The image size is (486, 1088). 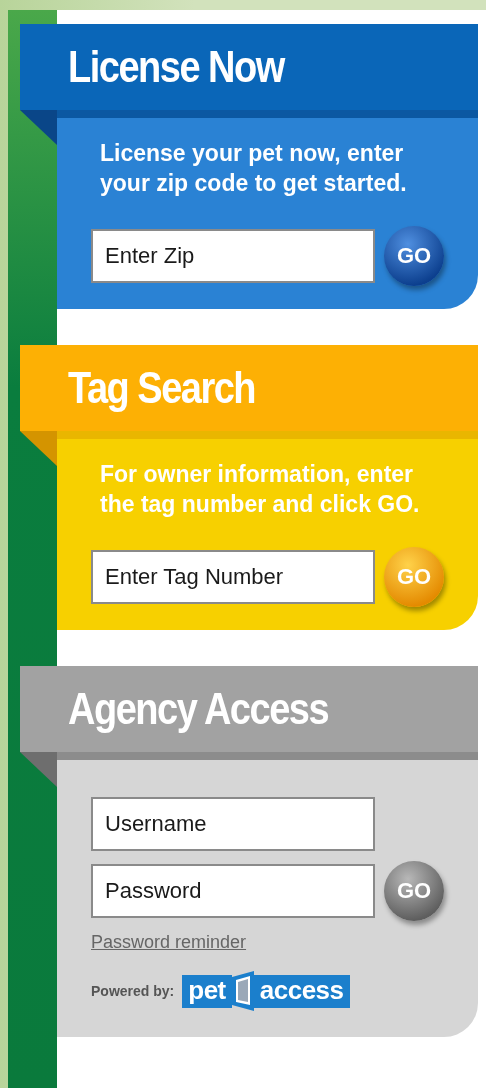 What do you see at coordinates (162, 388) in the screenshot?
I see `panel-title: Tag Search` at bounding box center [162, 388].